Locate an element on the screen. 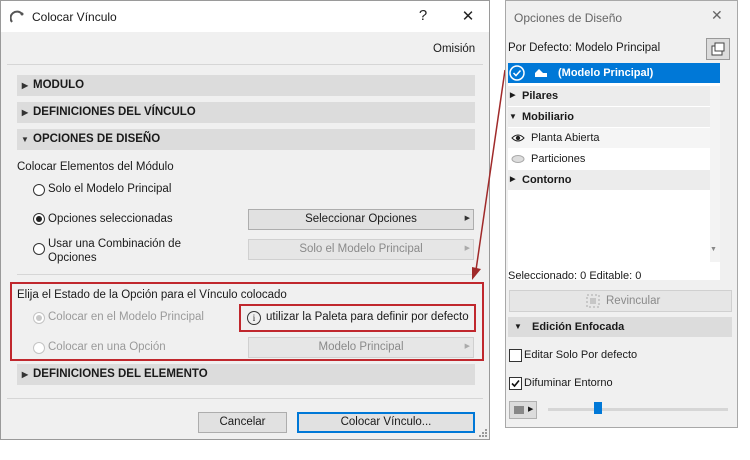 Image resolution: width=750 pixels, height=460 pixels. eye-icon is located at coordinates (518, 138).